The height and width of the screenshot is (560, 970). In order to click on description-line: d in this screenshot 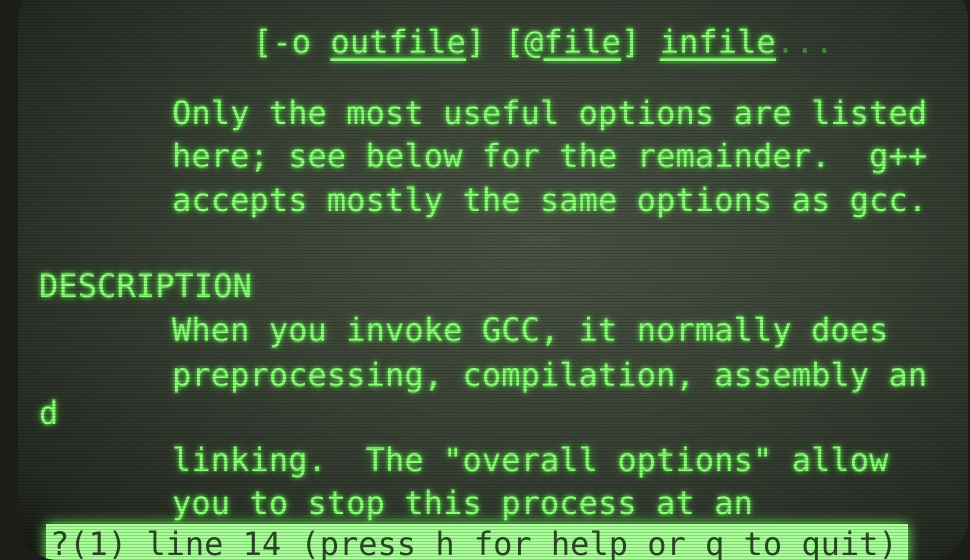, I will do `click(49, 413)`.